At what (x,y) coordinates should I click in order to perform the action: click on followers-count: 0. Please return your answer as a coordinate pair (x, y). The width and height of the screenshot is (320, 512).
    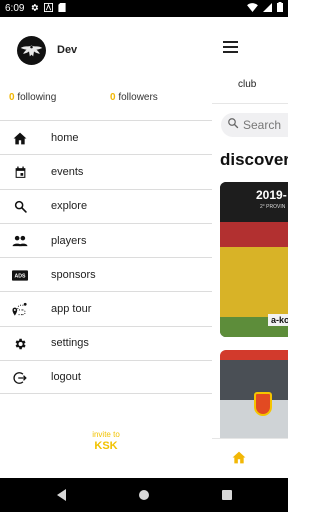
    Looking at the image, I should click on (113, 97).